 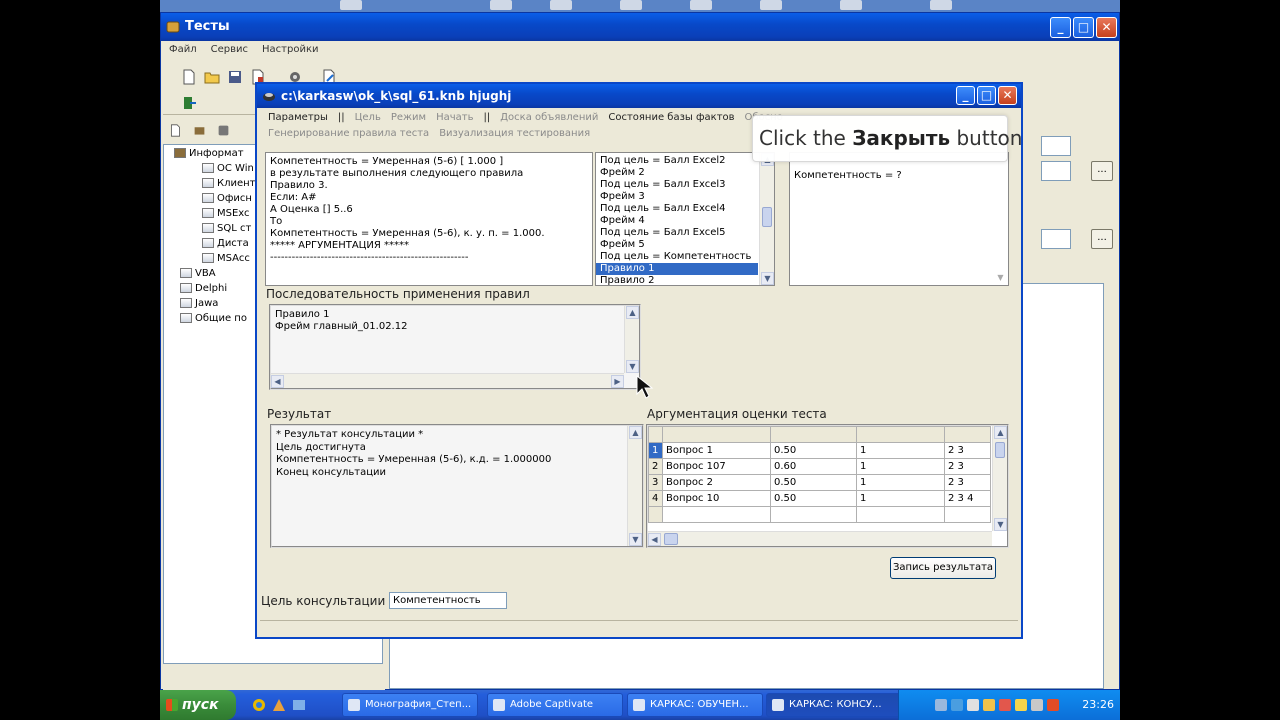 What do you see at coordinates (199, 130) in the screenshot?
I see `folder-icon` at bounding box center [199, 130].